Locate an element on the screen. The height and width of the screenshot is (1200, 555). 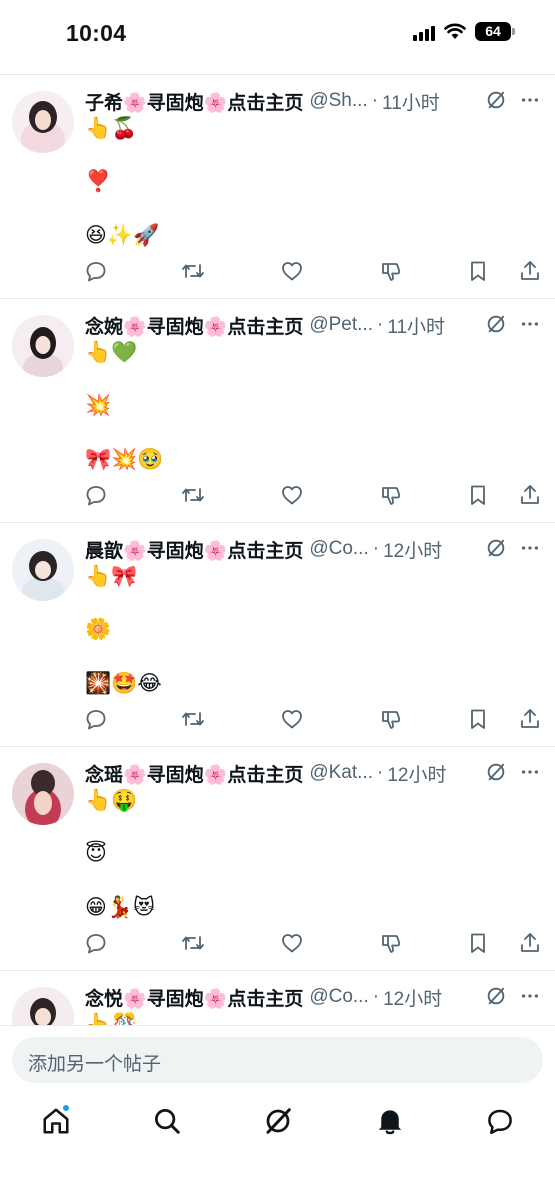
post-text-line: ❣️ is located at coordinates (98, 181).